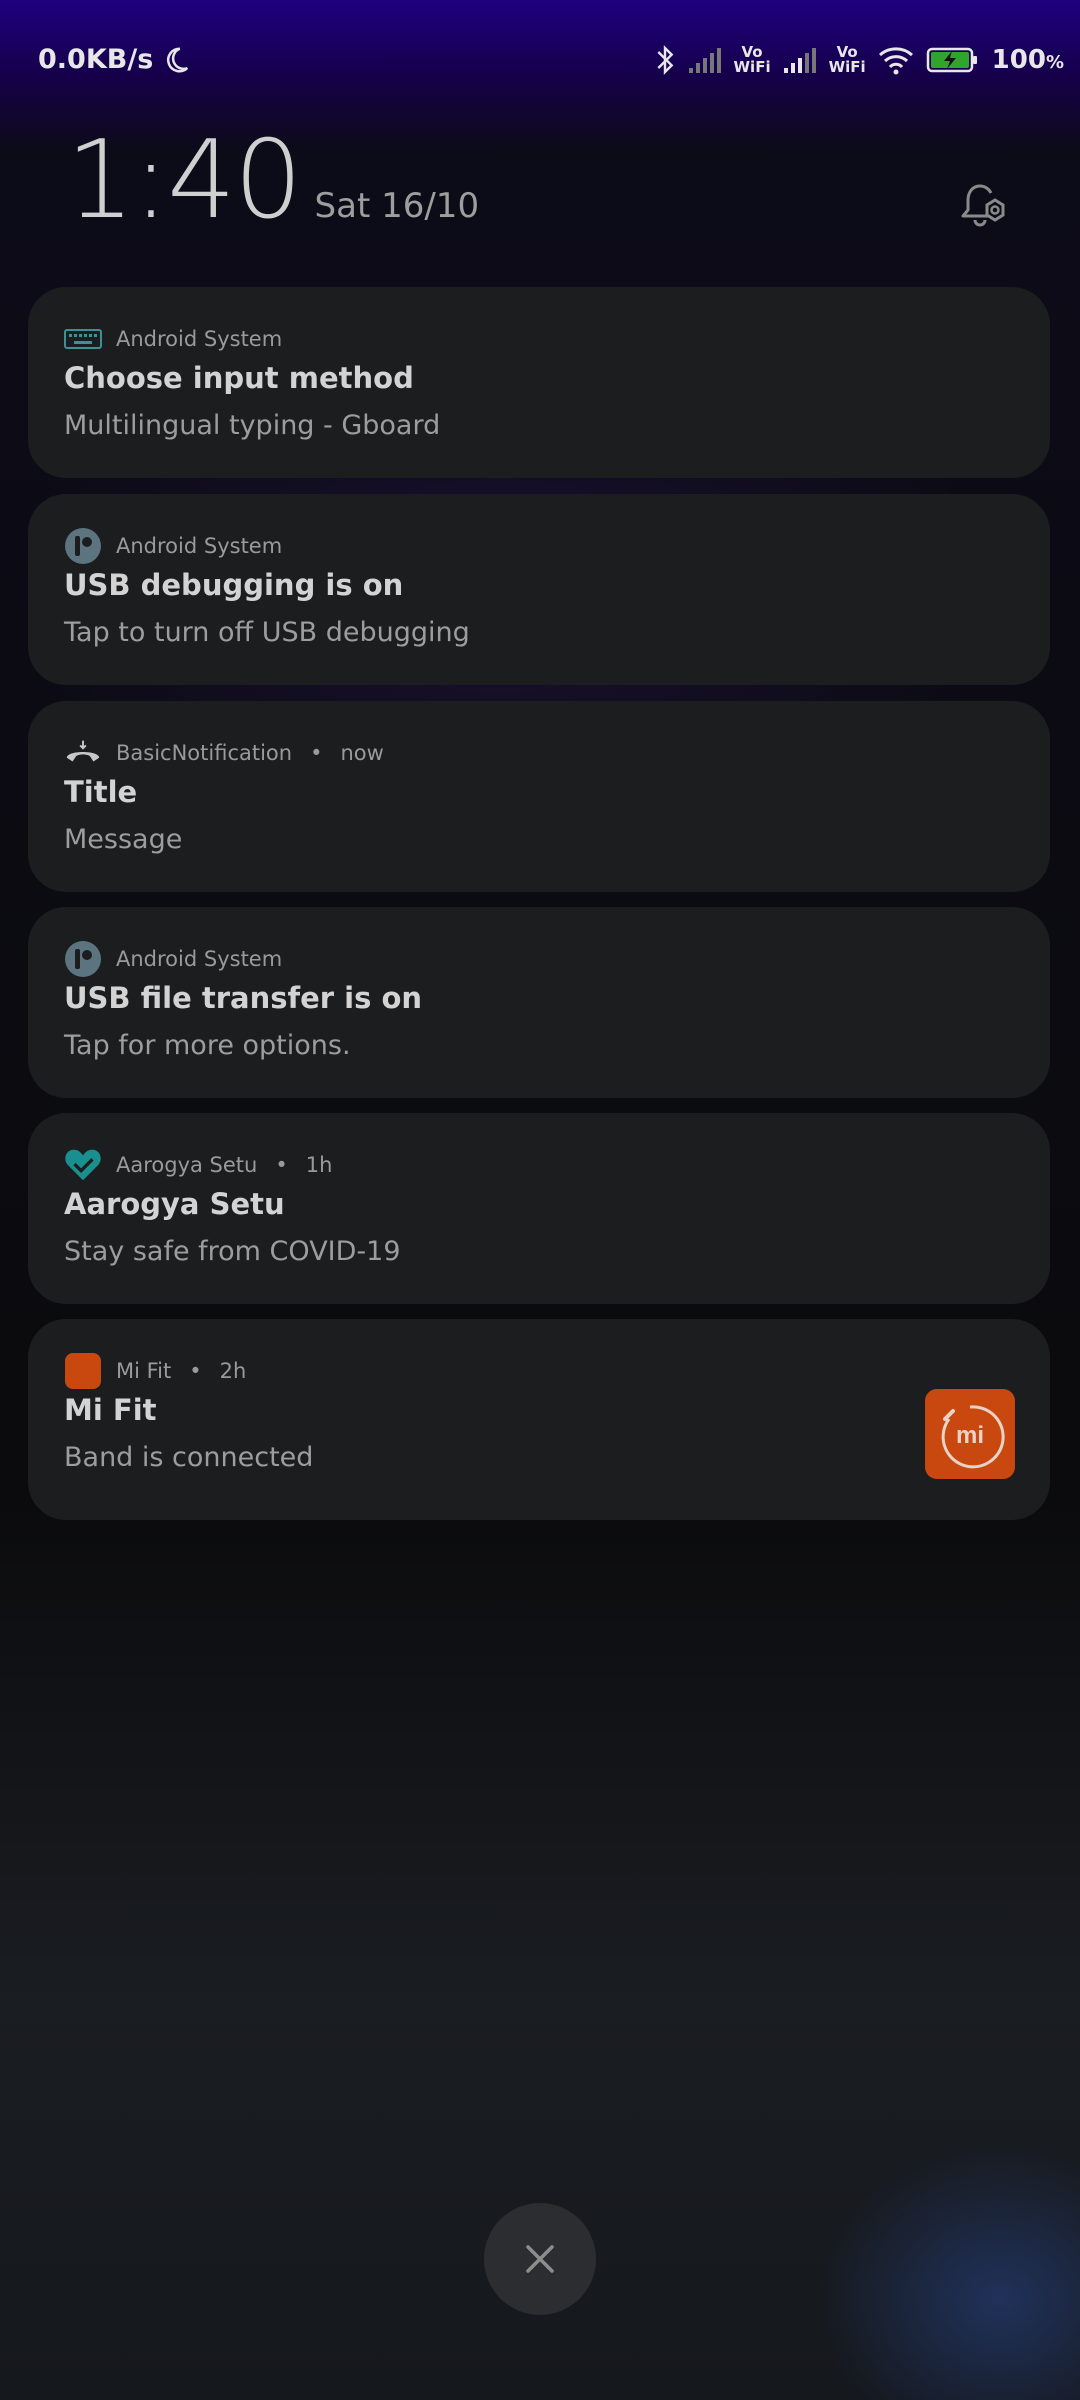  What do you see at coordinates (83, 1371) in the screenshot?
I see `mi-fit-icon` at bounding box center [83, 1371].